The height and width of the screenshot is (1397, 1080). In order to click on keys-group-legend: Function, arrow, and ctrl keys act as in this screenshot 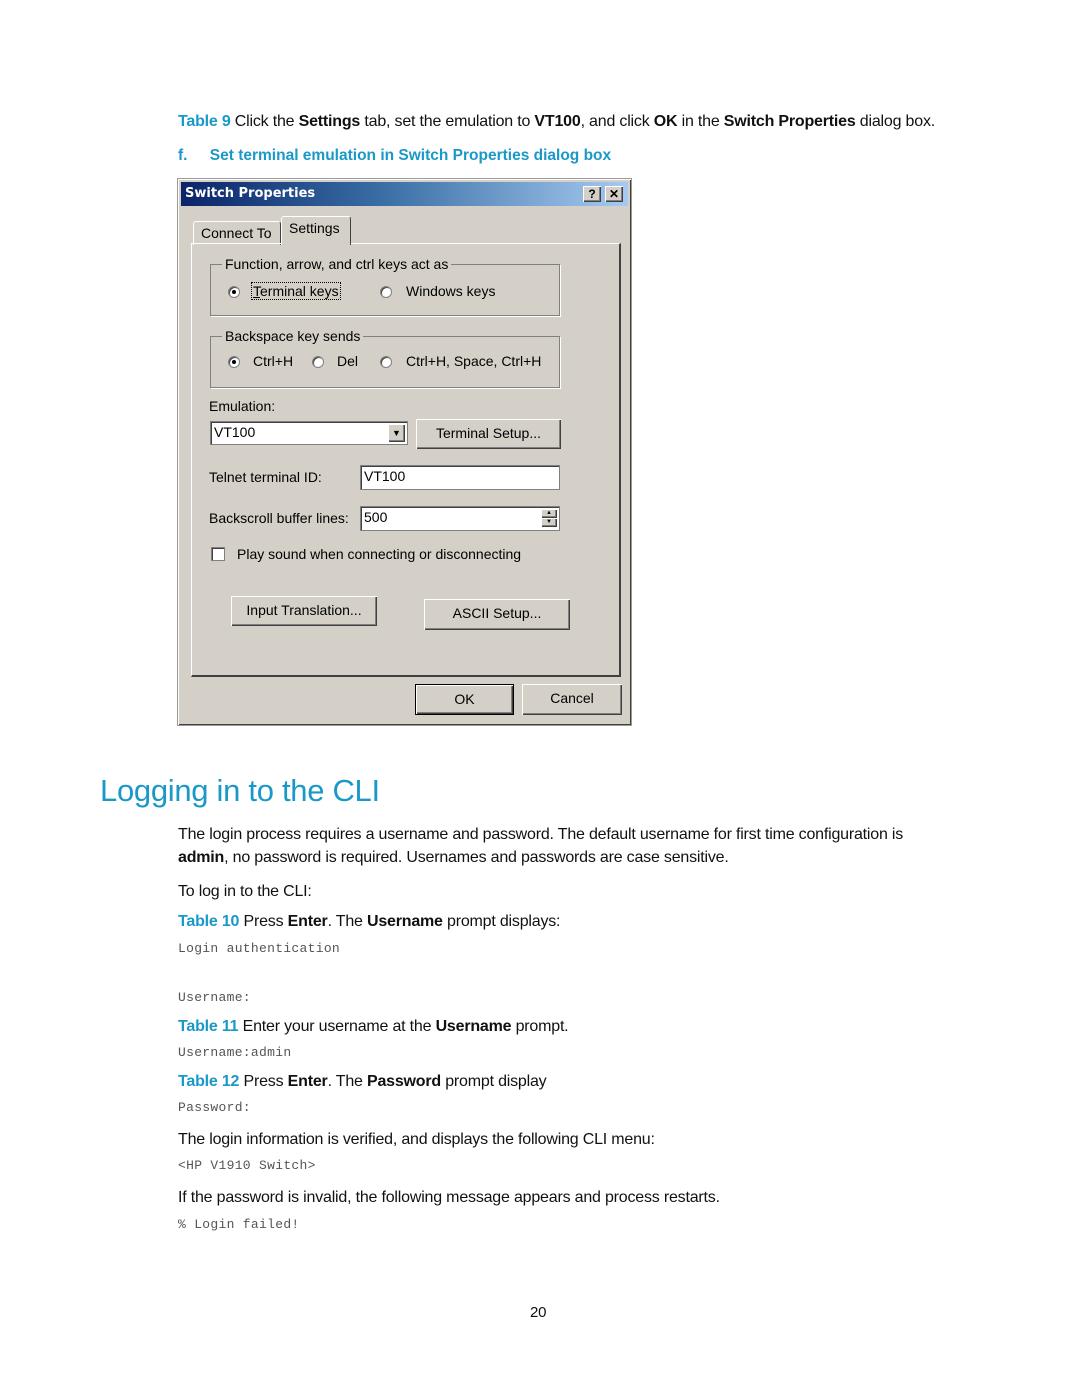, I will do `click(337, 264)`.